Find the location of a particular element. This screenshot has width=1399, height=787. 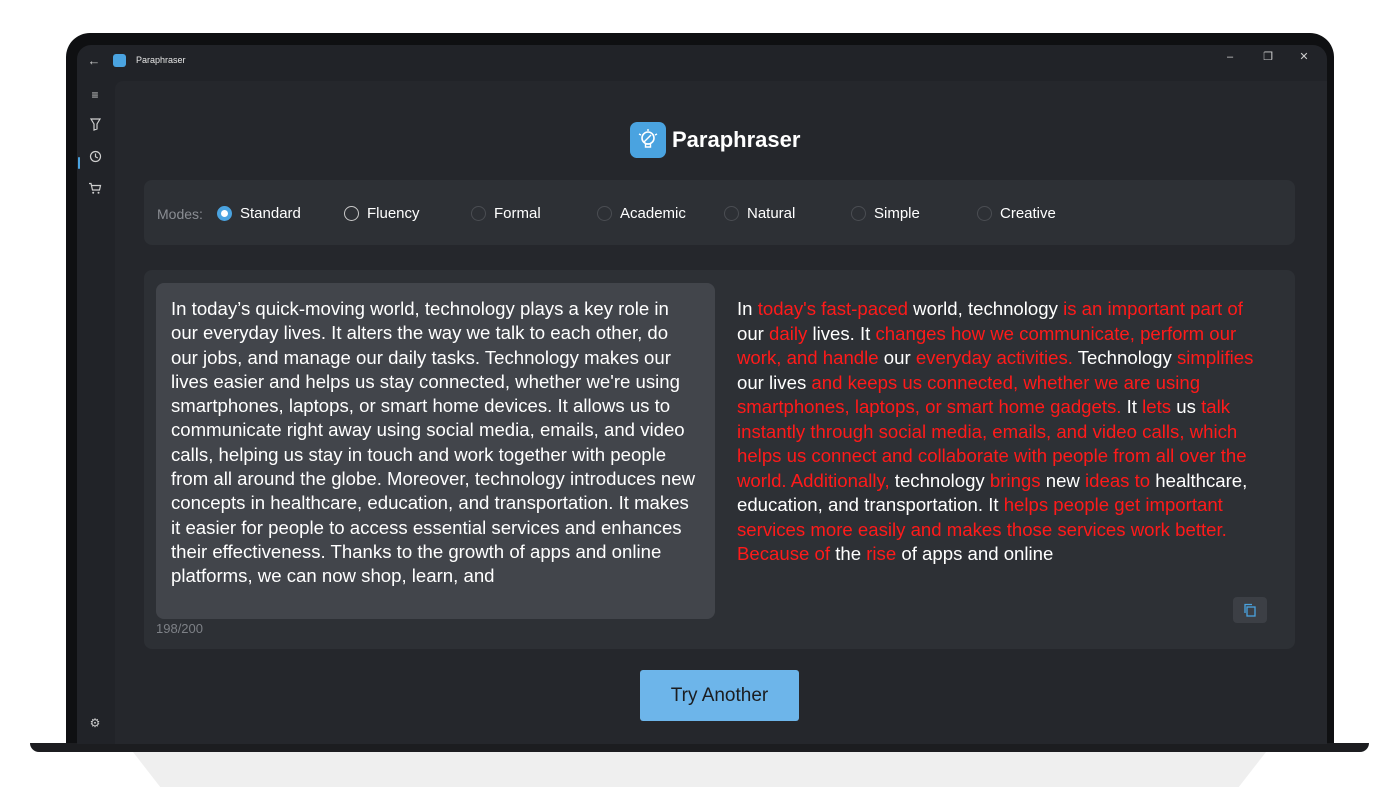

mode-label: Formal is located at coordinates (517, 213).